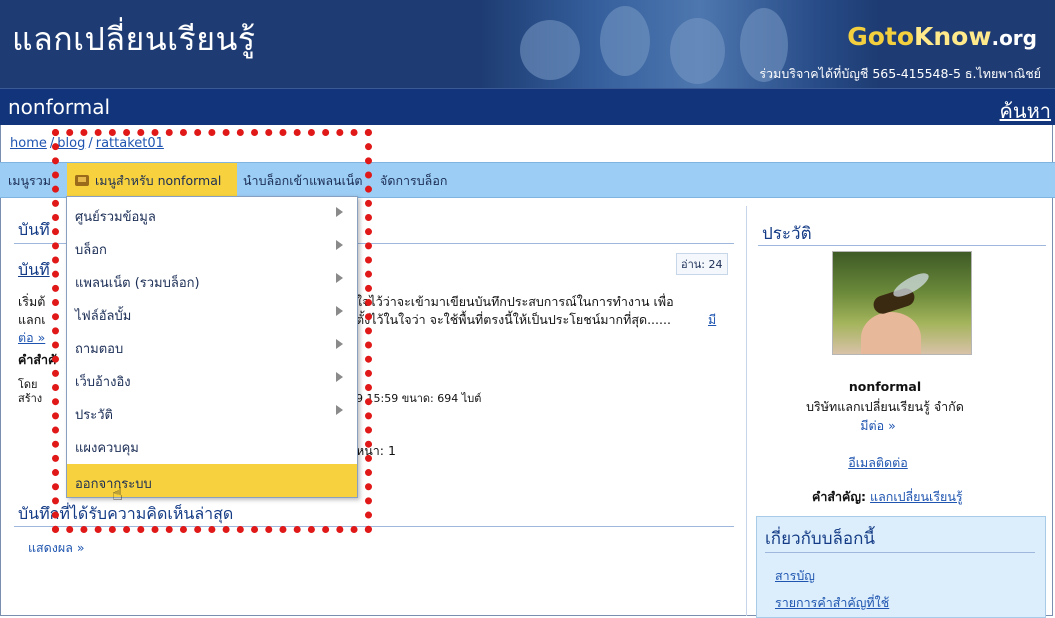 This screenshot has width=1055, height=618. What do you see at coordinates (56, 548) in the screenshot?
I see `show-comments-link: แสดงผล »` at bounding box center [56, 548].